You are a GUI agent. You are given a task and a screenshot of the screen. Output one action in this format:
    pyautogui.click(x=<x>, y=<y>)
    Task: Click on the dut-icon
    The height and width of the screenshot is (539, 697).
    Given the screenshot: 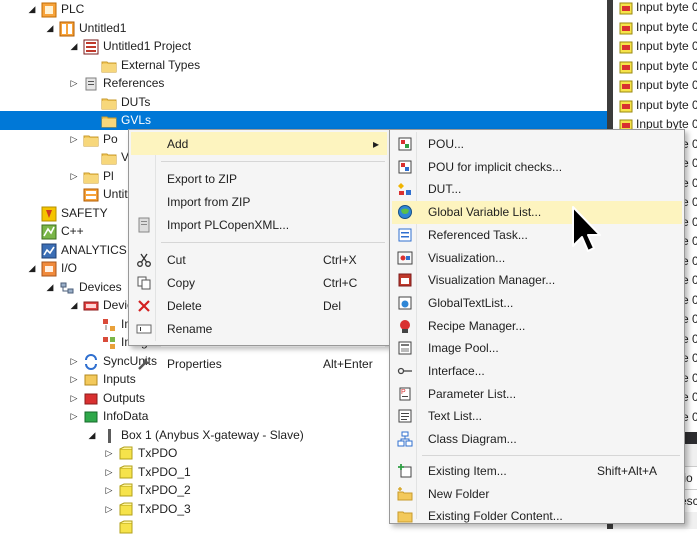 What is the action you would take?
    pyautogui.click(x=405, y=189)
    